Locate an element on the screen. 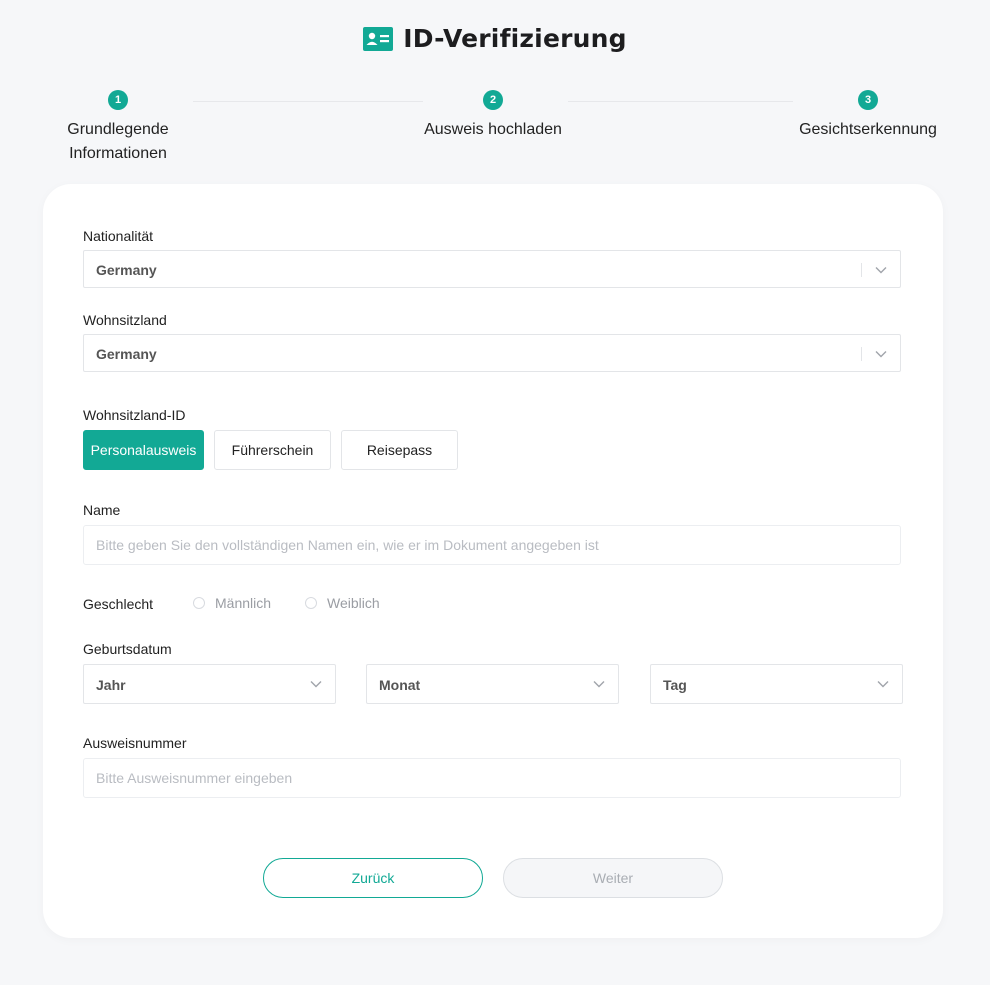 The image size is (990, 985). nationality-label: Nationalität is located at coordinates (118, 236).